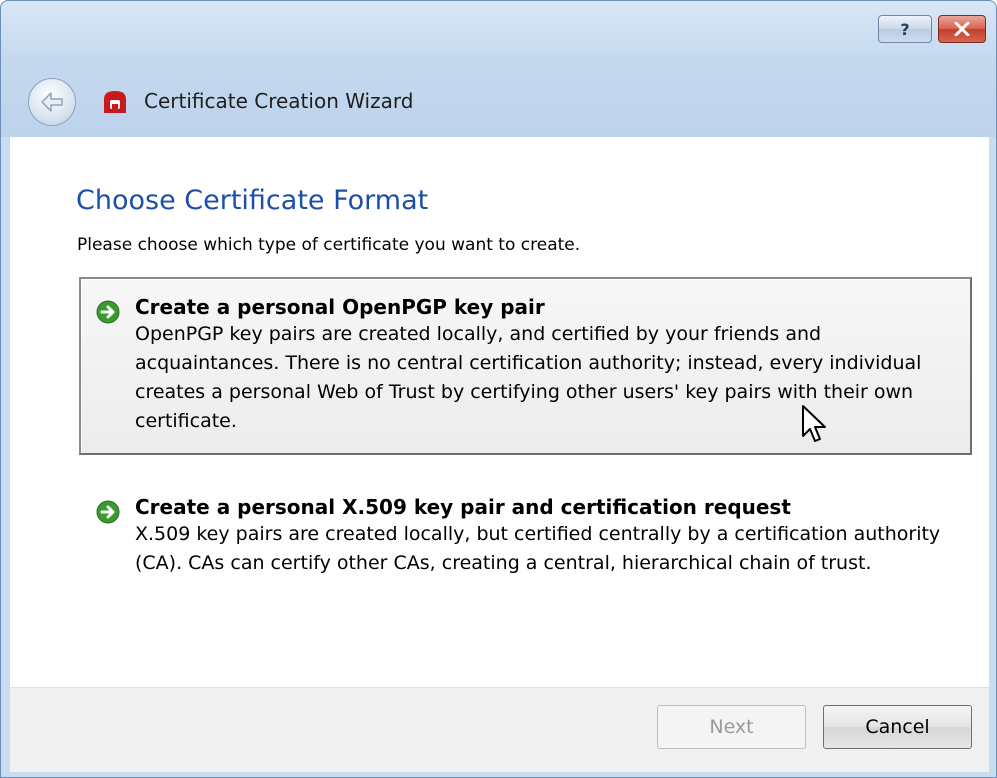  I want to click on back-arrow-icon, so click(52, 102).